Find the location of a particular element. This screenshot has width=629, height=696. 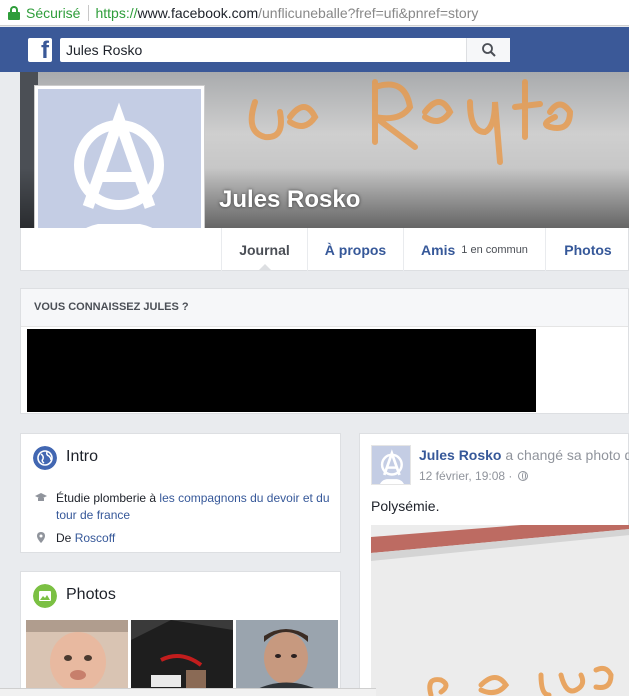

location-pin-icon is located at coordinates (41, 537).